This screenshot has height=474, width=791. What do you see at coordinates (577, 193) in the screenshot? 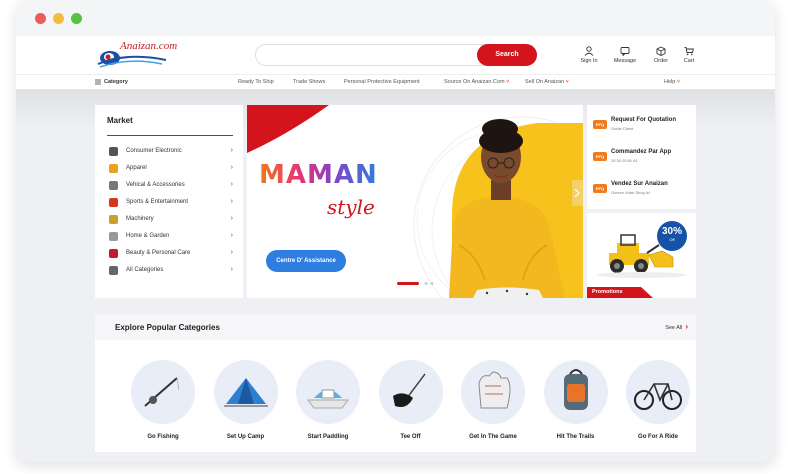
I see `carousel-next-button` at bounding box center [577, 193].